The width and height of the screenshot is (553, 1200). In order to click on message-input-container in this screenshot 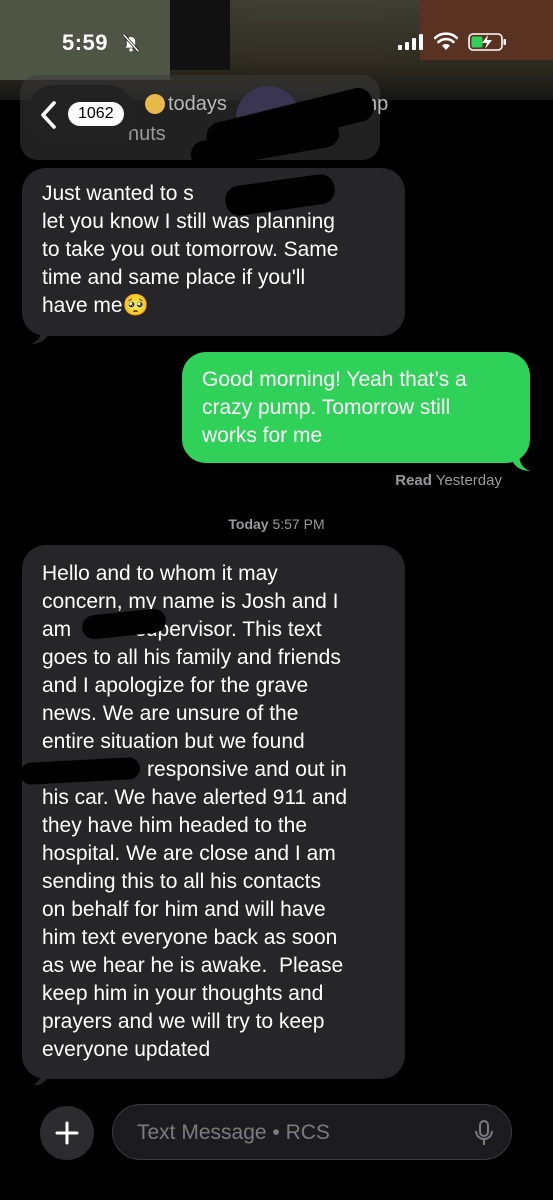, I will do `click(312, 1132)`.